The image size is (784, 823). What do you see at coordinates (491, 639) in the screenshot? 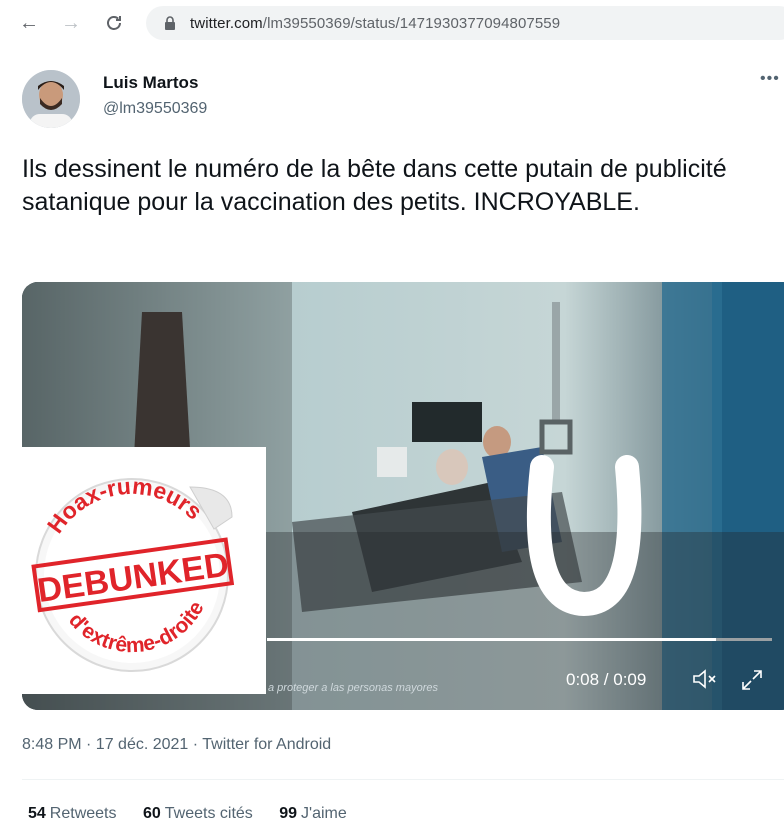
I see `video-progress-bar` at bounding box center [491, 639].